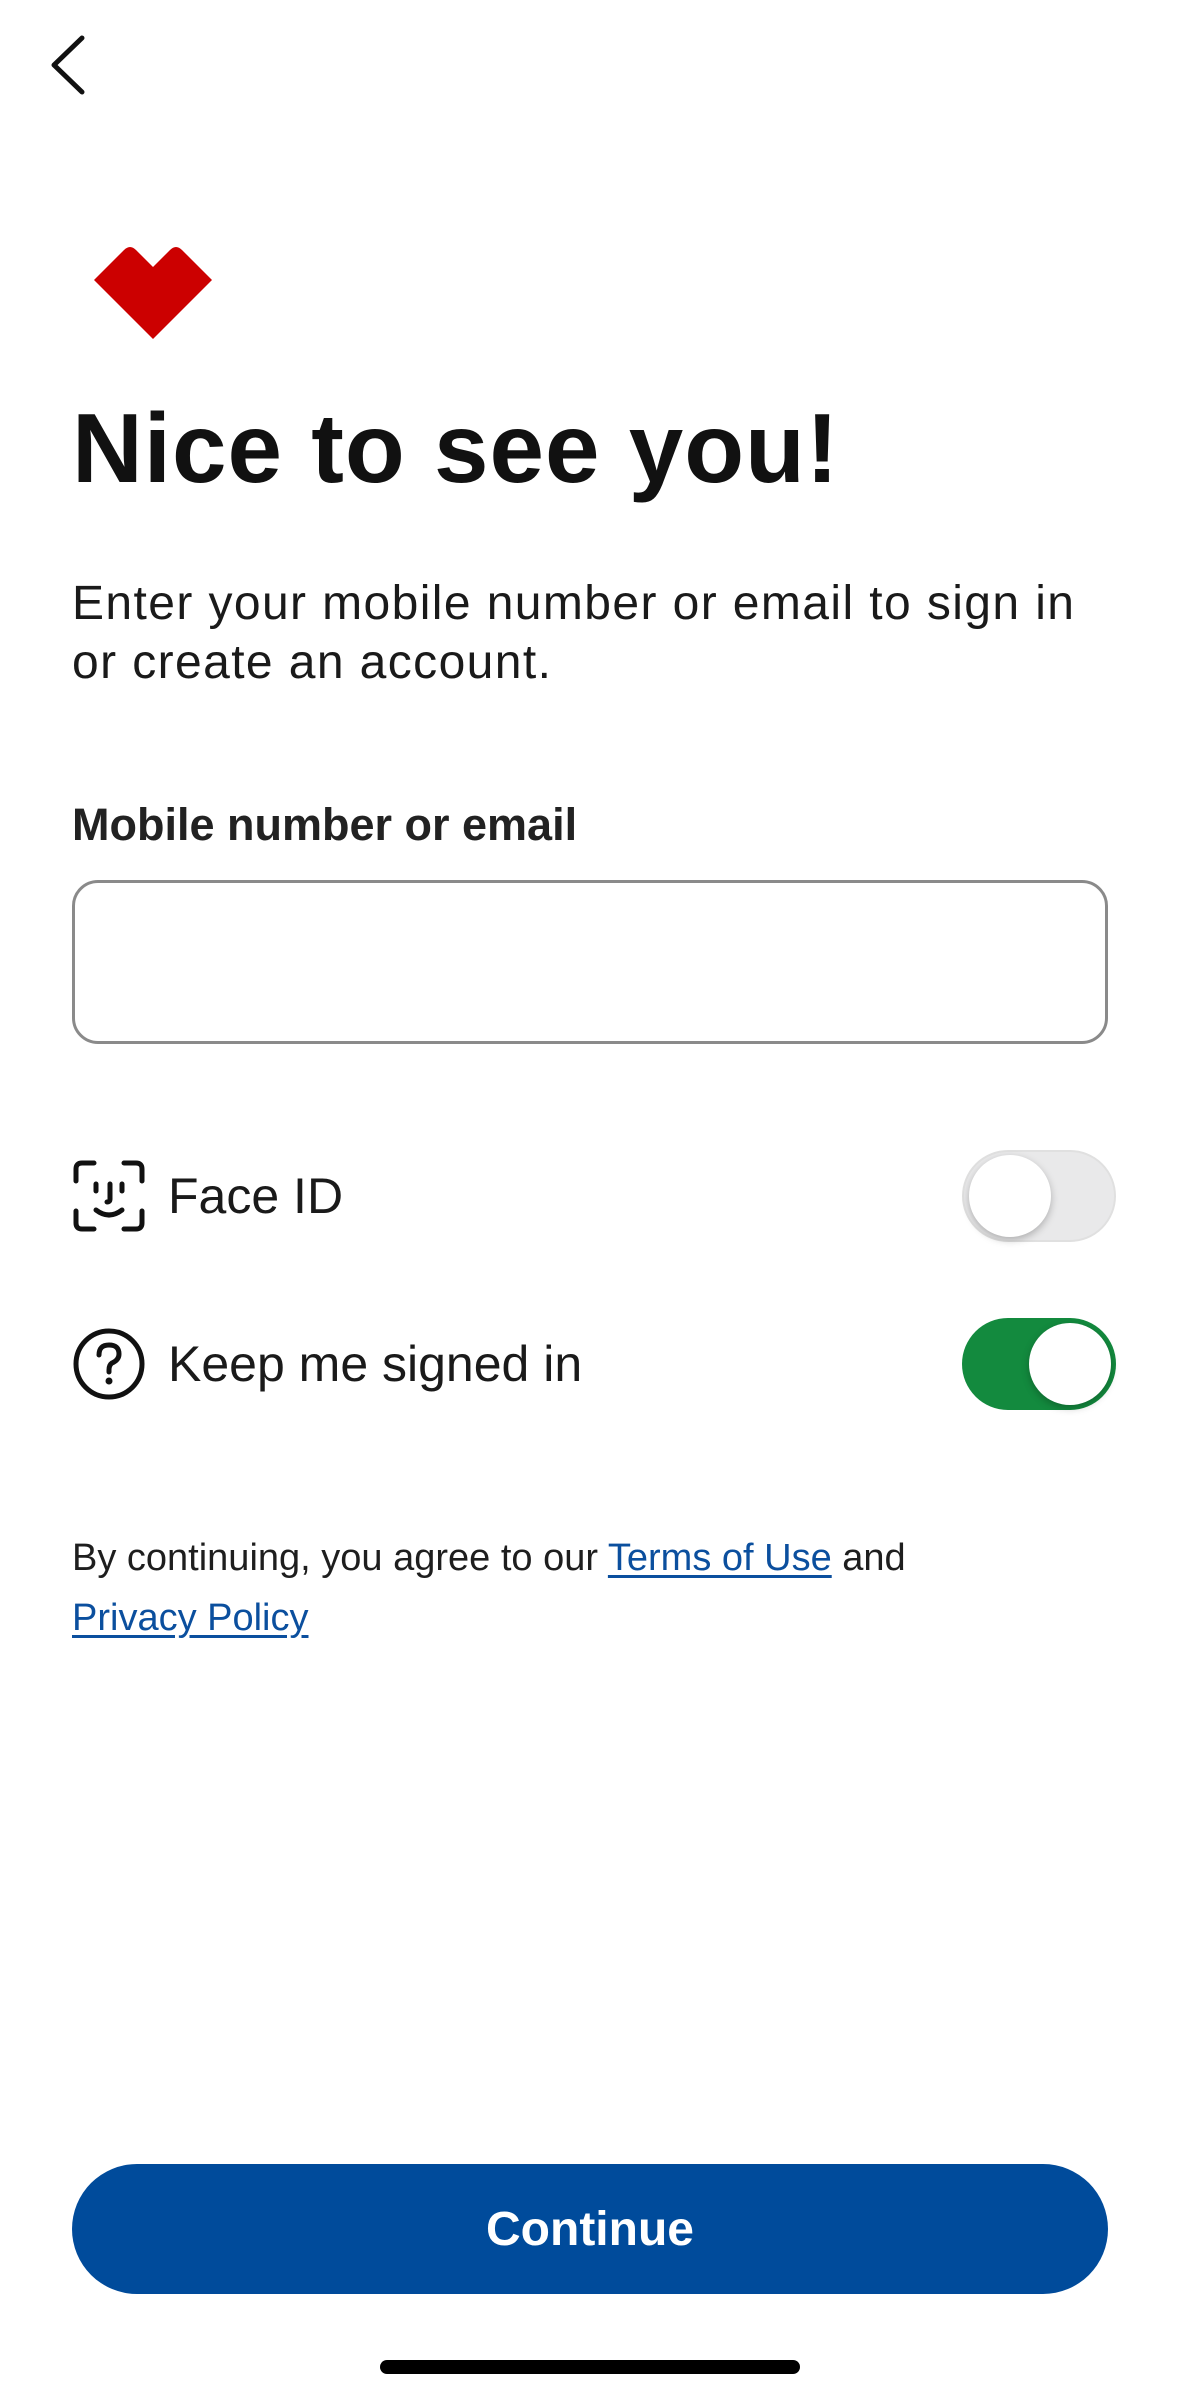 This screenshot has width=1179, height=2396. I want to click on legal-conjunction: and, so click(868, 1558).